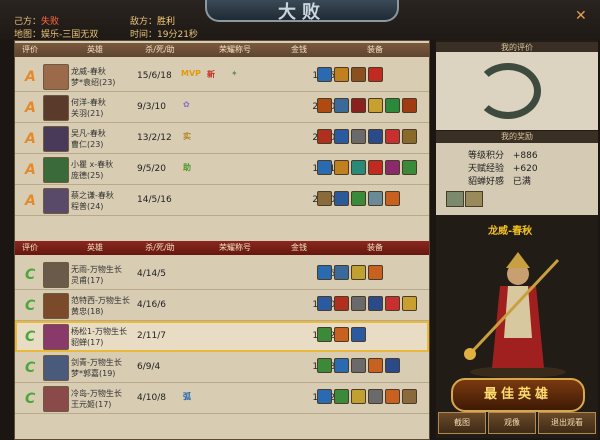 This screenshot has height=440, width=600. Describe the element at coordinates (462, 423) in the screenshot. I see `screenshot-button: 截图` at that location.